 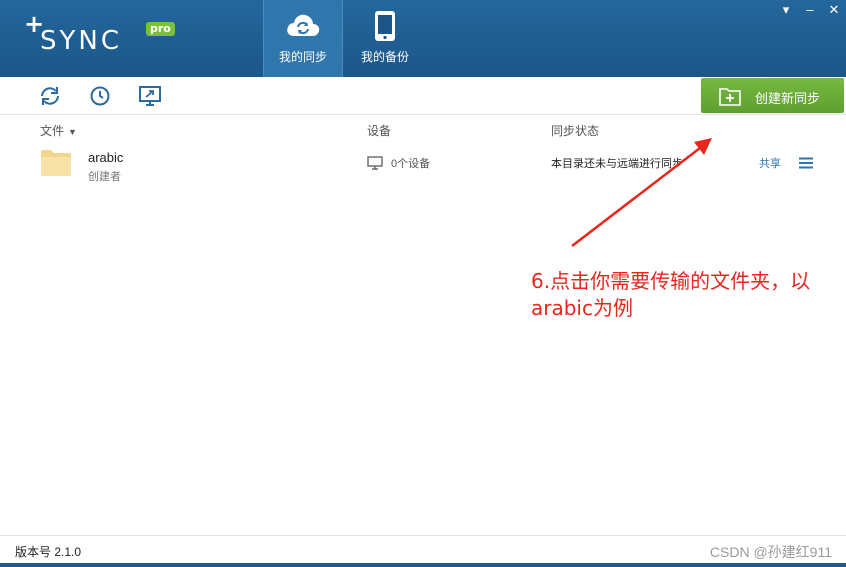 What do you see at coordinates (788, 98) in the screenshot?
I see `create-new-sync-label: 创建新同步` at bounding box center [788, 98].